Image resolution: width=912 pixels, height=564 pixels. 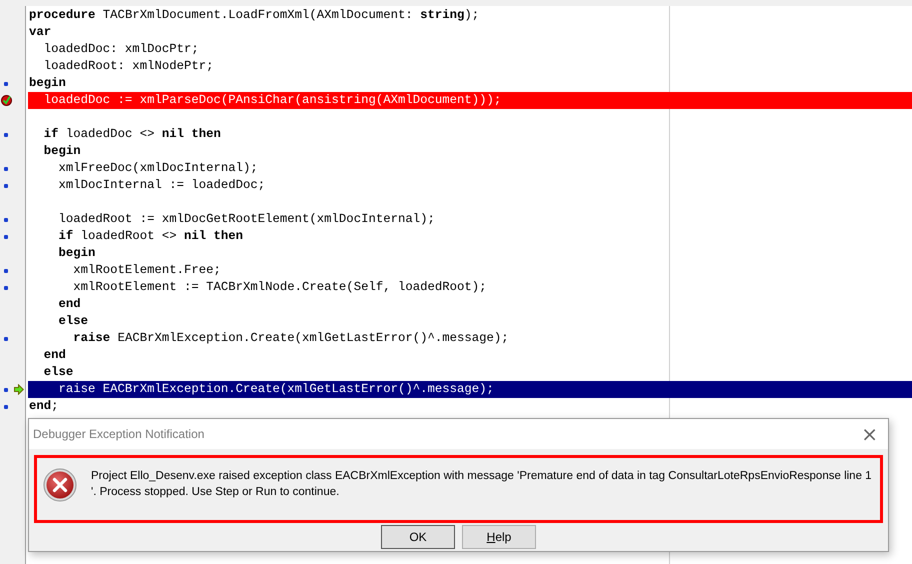 I want to click on dialog-title: Debugger Exception Notification, so click(x=118, y=434).